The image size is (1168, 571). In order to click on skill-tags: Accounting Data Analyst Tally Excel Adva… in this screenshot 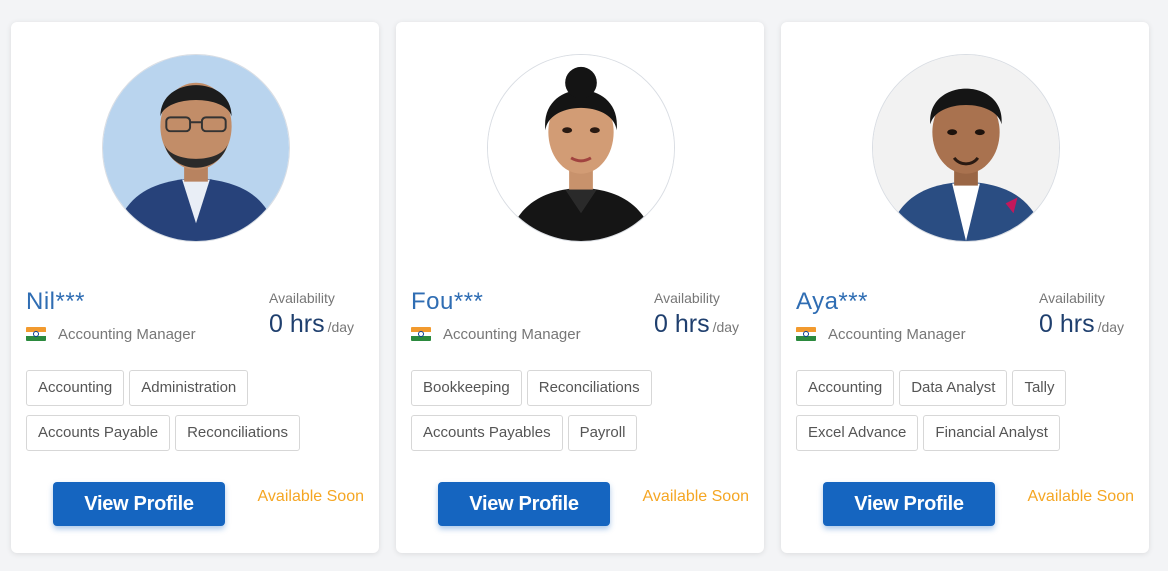, I will do `click(968, 410)`.